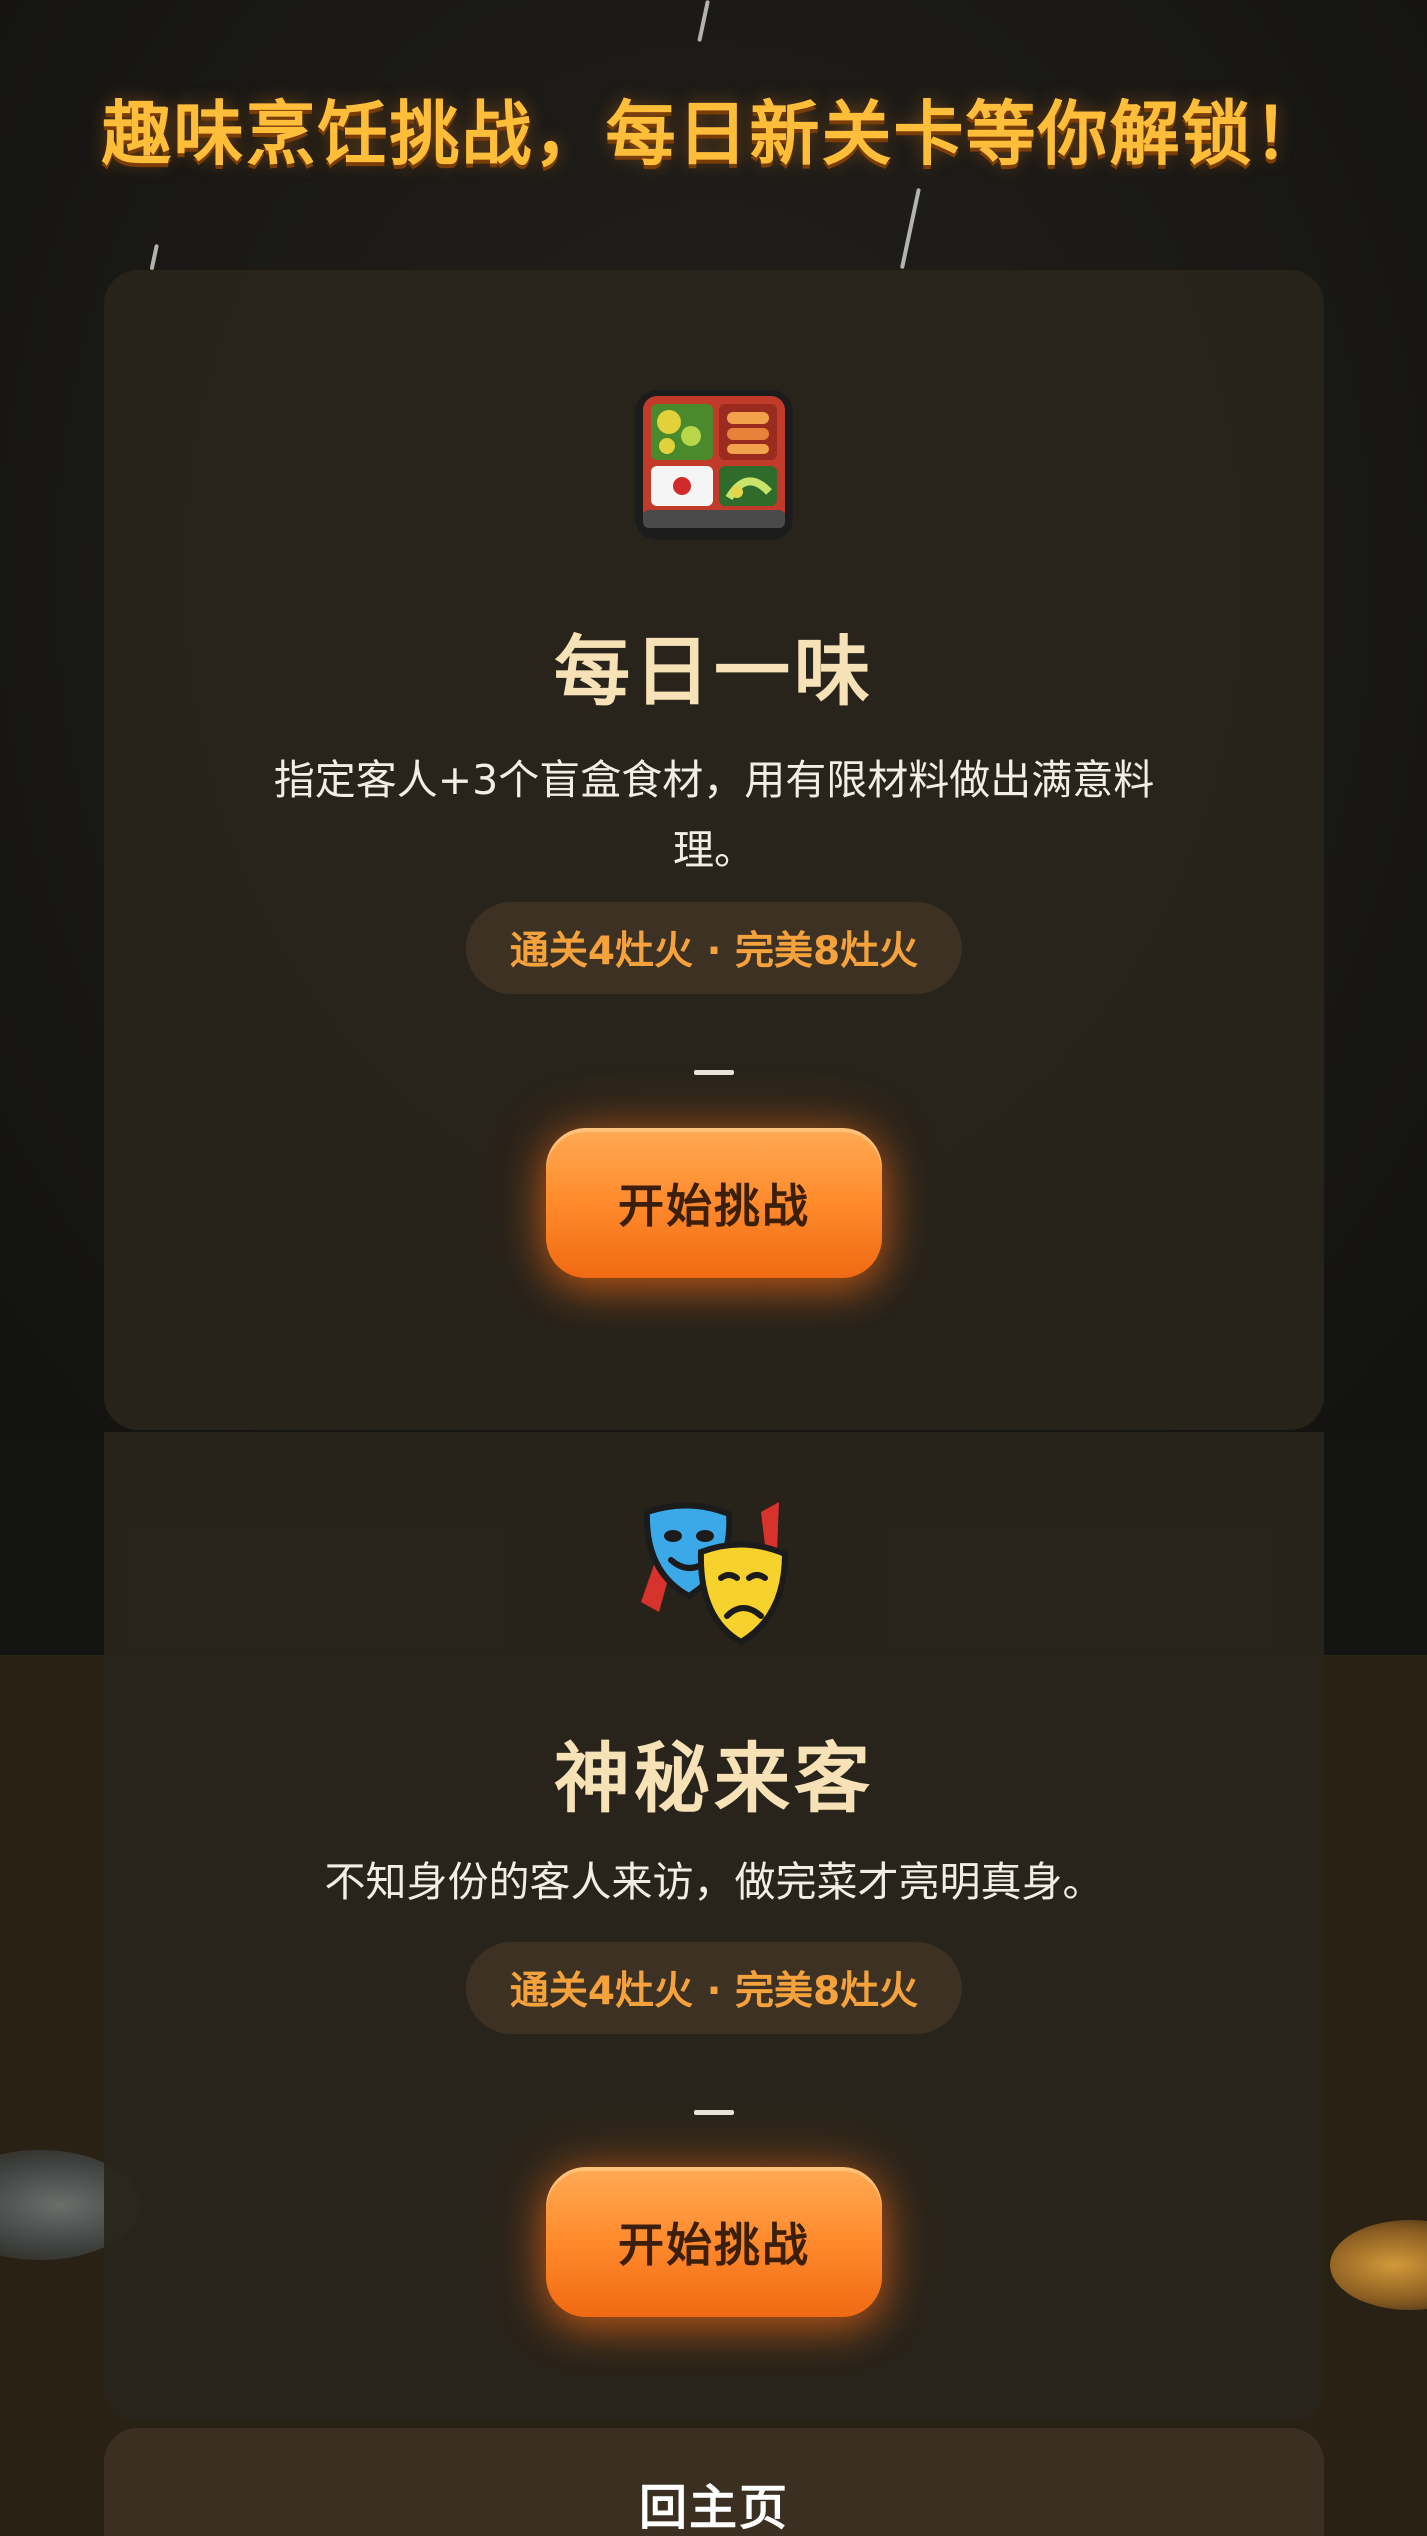 The width and height of the screenshot is (1427, 2536). I want to click on challenge-title: 每日一味, so click(714, 671).